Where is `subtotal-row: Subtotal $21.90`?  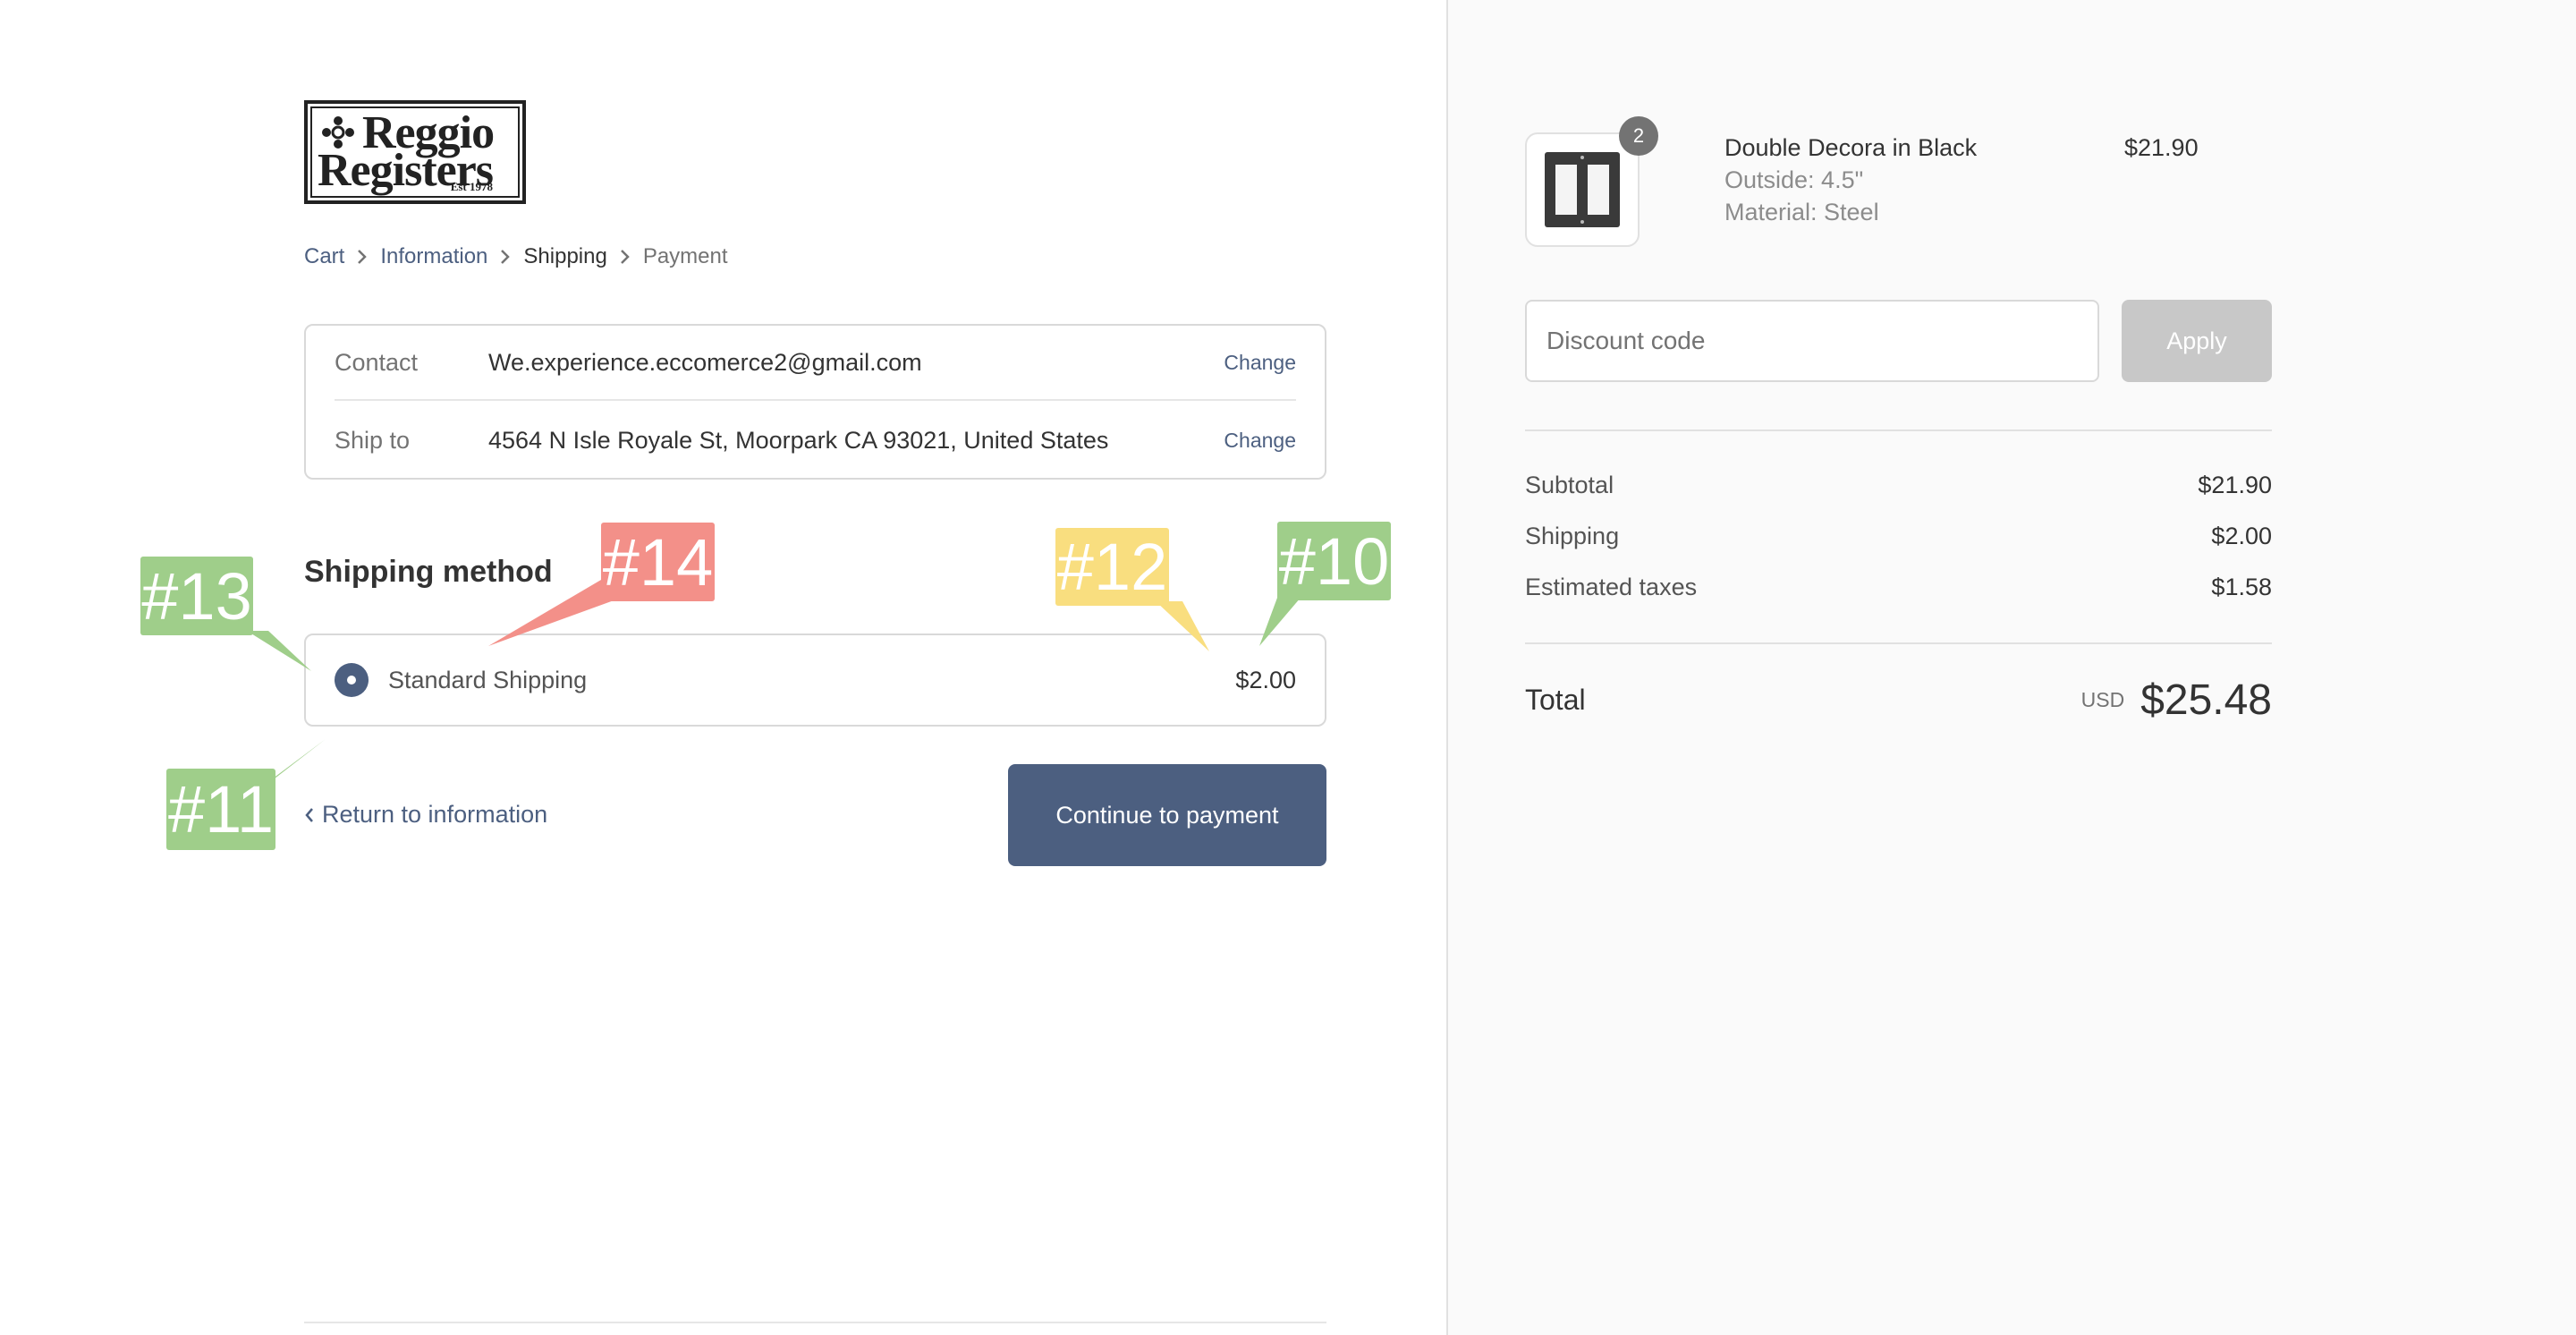
subtotal-row: Subtotal $21.90 is located at coordinates (1898, 485).